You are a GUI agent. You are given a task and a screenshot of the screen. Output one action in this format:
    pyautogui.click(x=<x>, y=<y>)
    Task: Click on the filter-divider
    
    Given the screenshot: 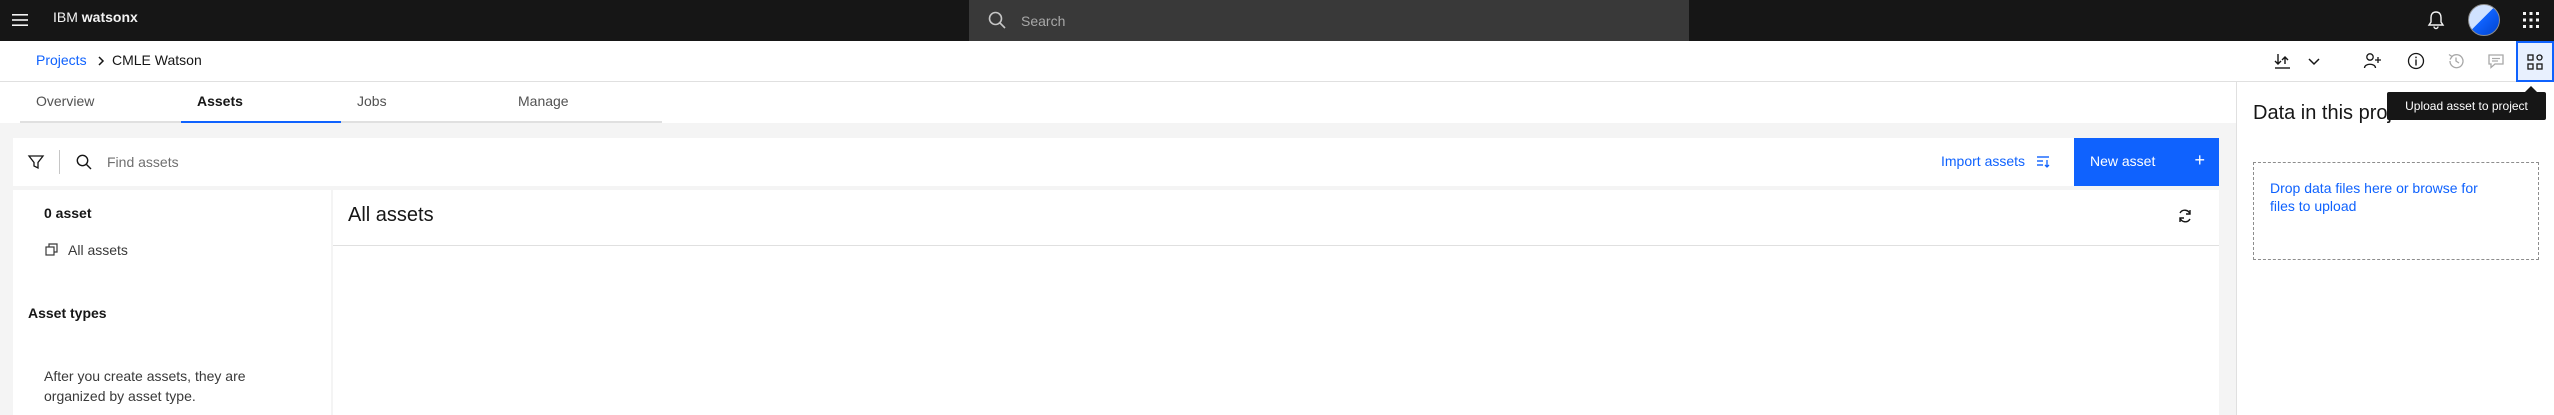 What is the action you would take?
    pyautogui.click(x=59, y=162)
    